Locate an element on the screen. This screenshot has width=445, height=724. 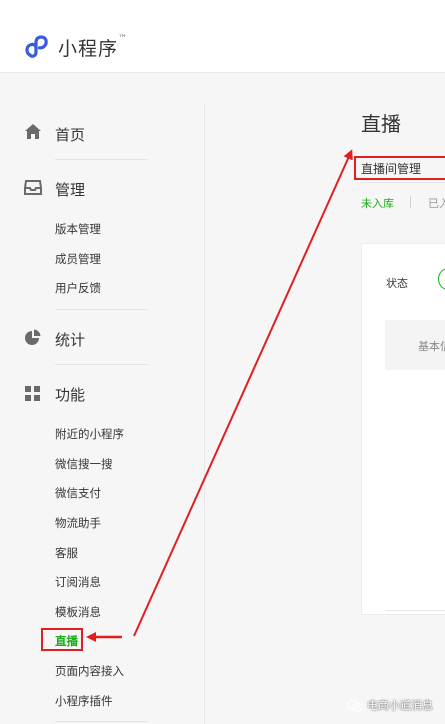
tab-underline is located at coordinates (403, 182).